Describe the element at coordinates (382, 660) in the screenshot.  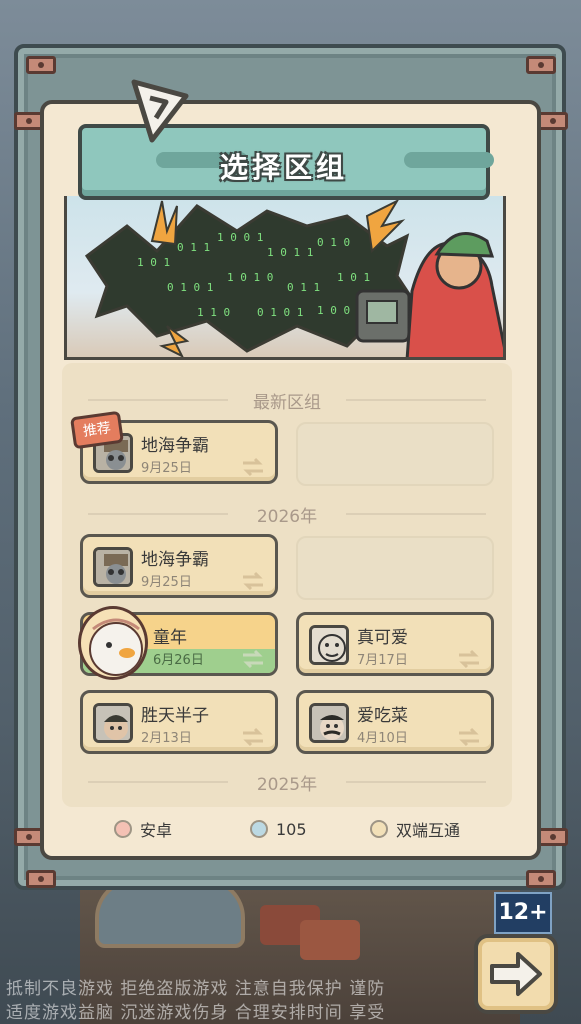
I see `server-date: 7月17日` at that location.